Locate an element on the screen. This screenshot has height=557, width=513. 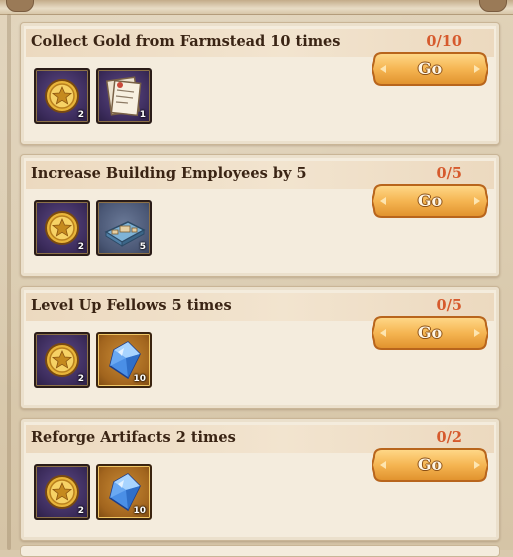
top-ornament-right is located at coordinates (493, 6).